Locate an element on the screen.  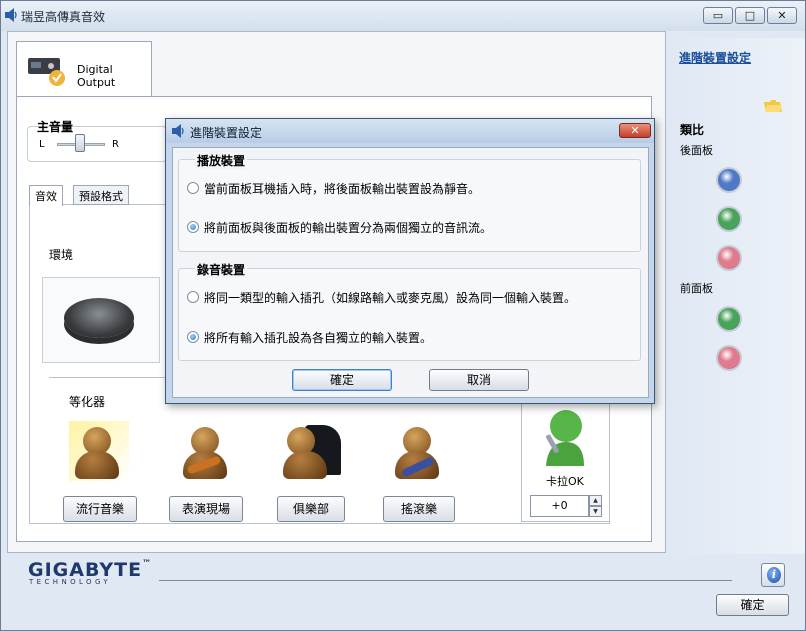
speaker-icon is located at coordinates (11, 15).